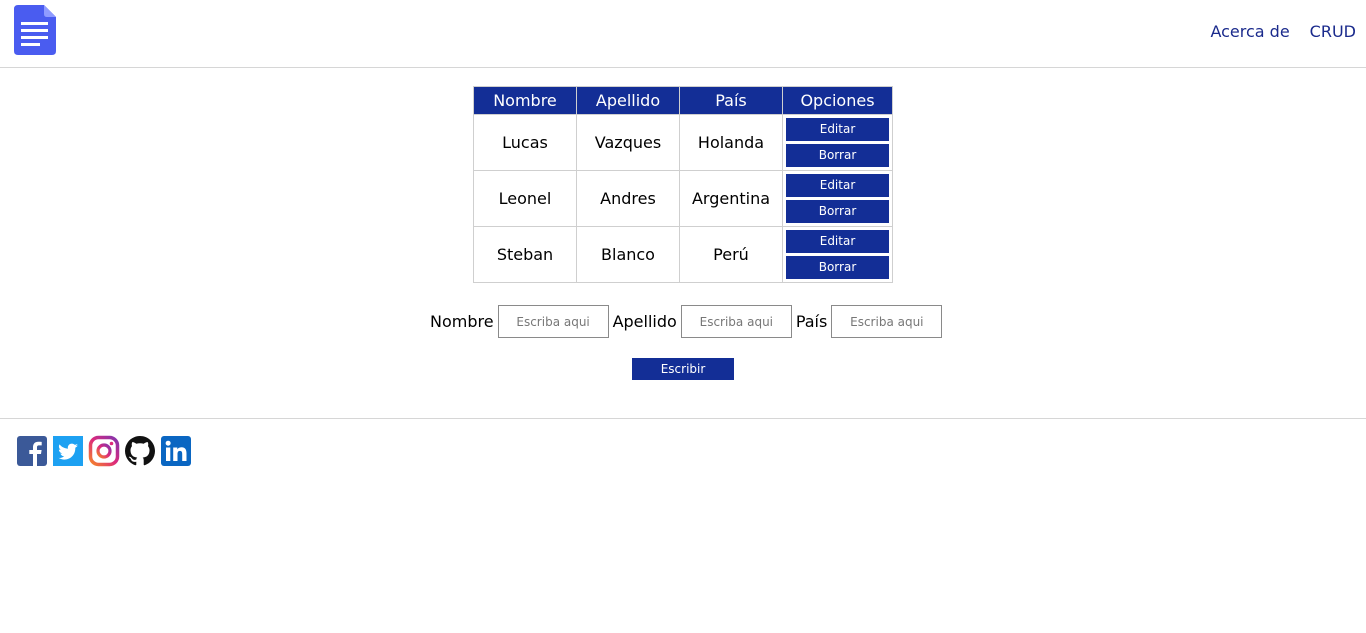 Image resolution: width=1366 pixels, height=633 pixels. What do you see at coordinates (68, 451) in the screenshot?
I see `twitter-icon` at bounding box center [68, 451].